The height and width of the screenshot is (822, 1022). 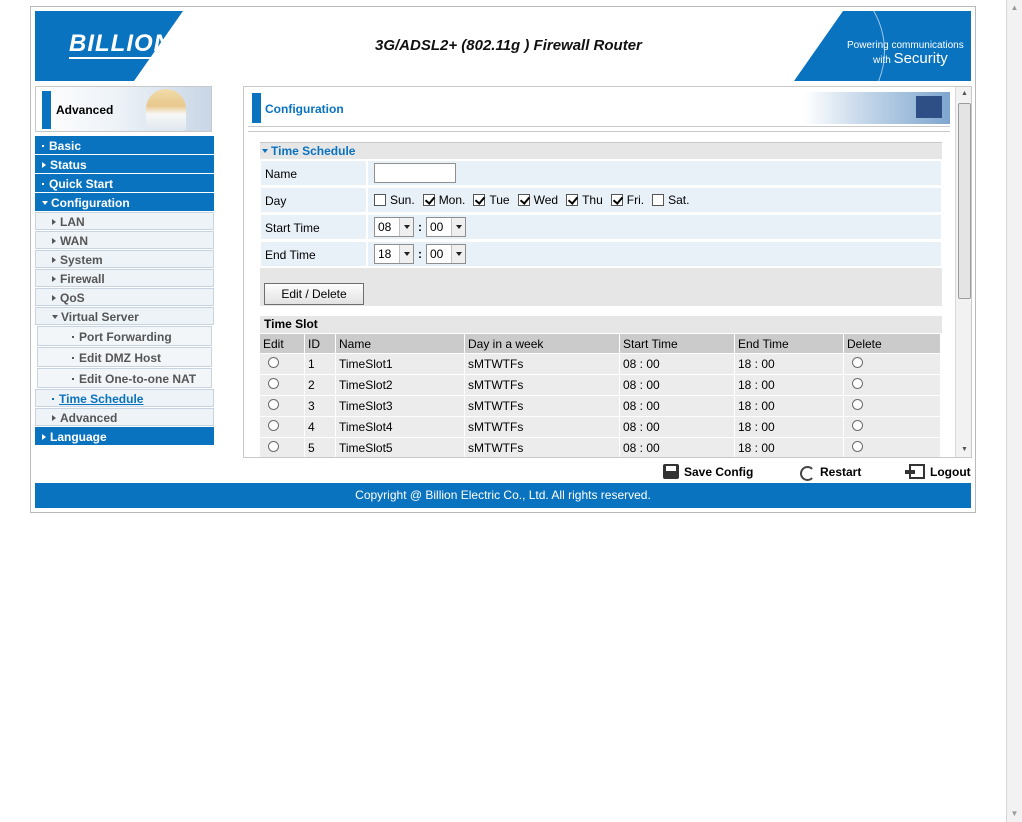 I want to click on start-hour-select: 08, so click(x=394, y=227).